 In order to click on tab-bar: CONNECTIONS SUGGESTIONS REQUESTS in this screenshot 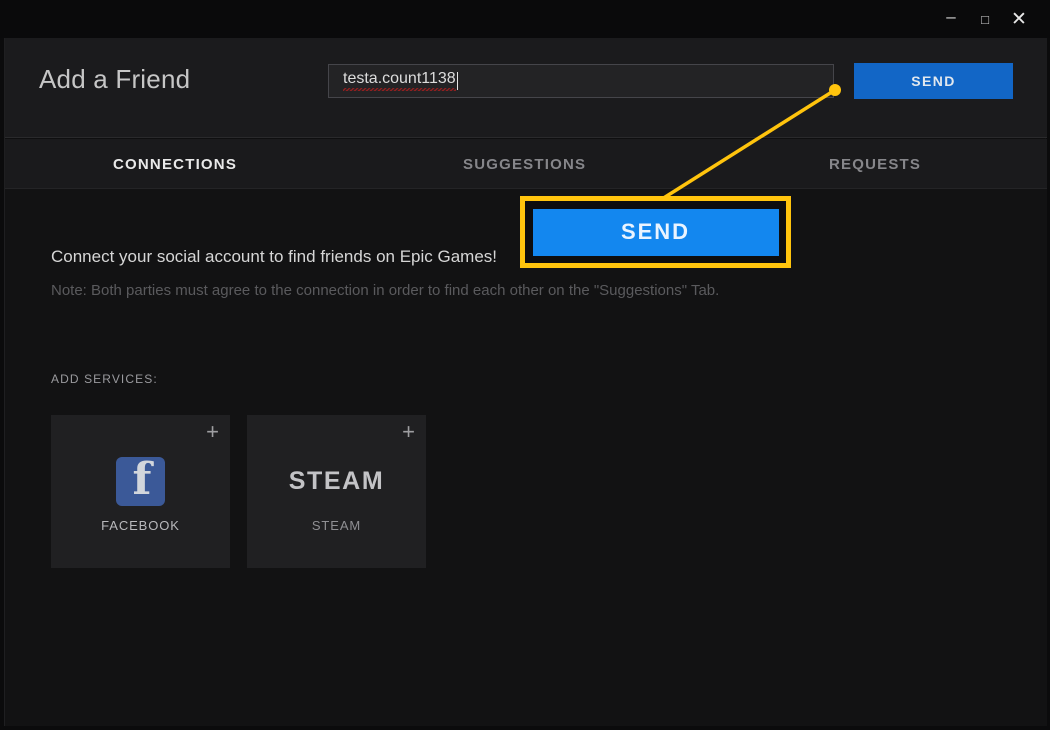, I will do `click(526, 164)`.